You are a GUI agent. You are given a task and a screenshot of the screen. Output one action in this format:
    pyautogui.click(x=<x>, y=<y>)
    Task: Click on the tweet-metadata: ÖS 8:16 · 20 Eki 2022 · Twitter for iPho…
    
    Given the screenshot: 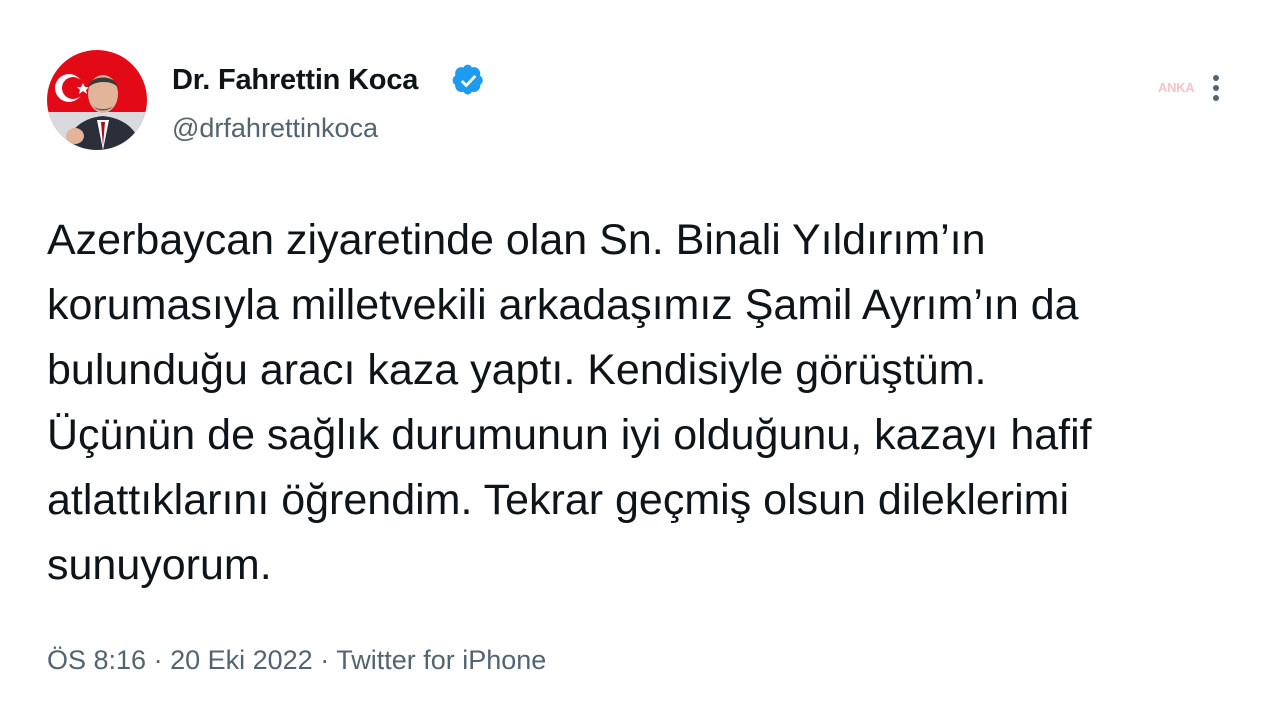 What is the action you would take?
    pyautogui.click(x=296, y=660)
    